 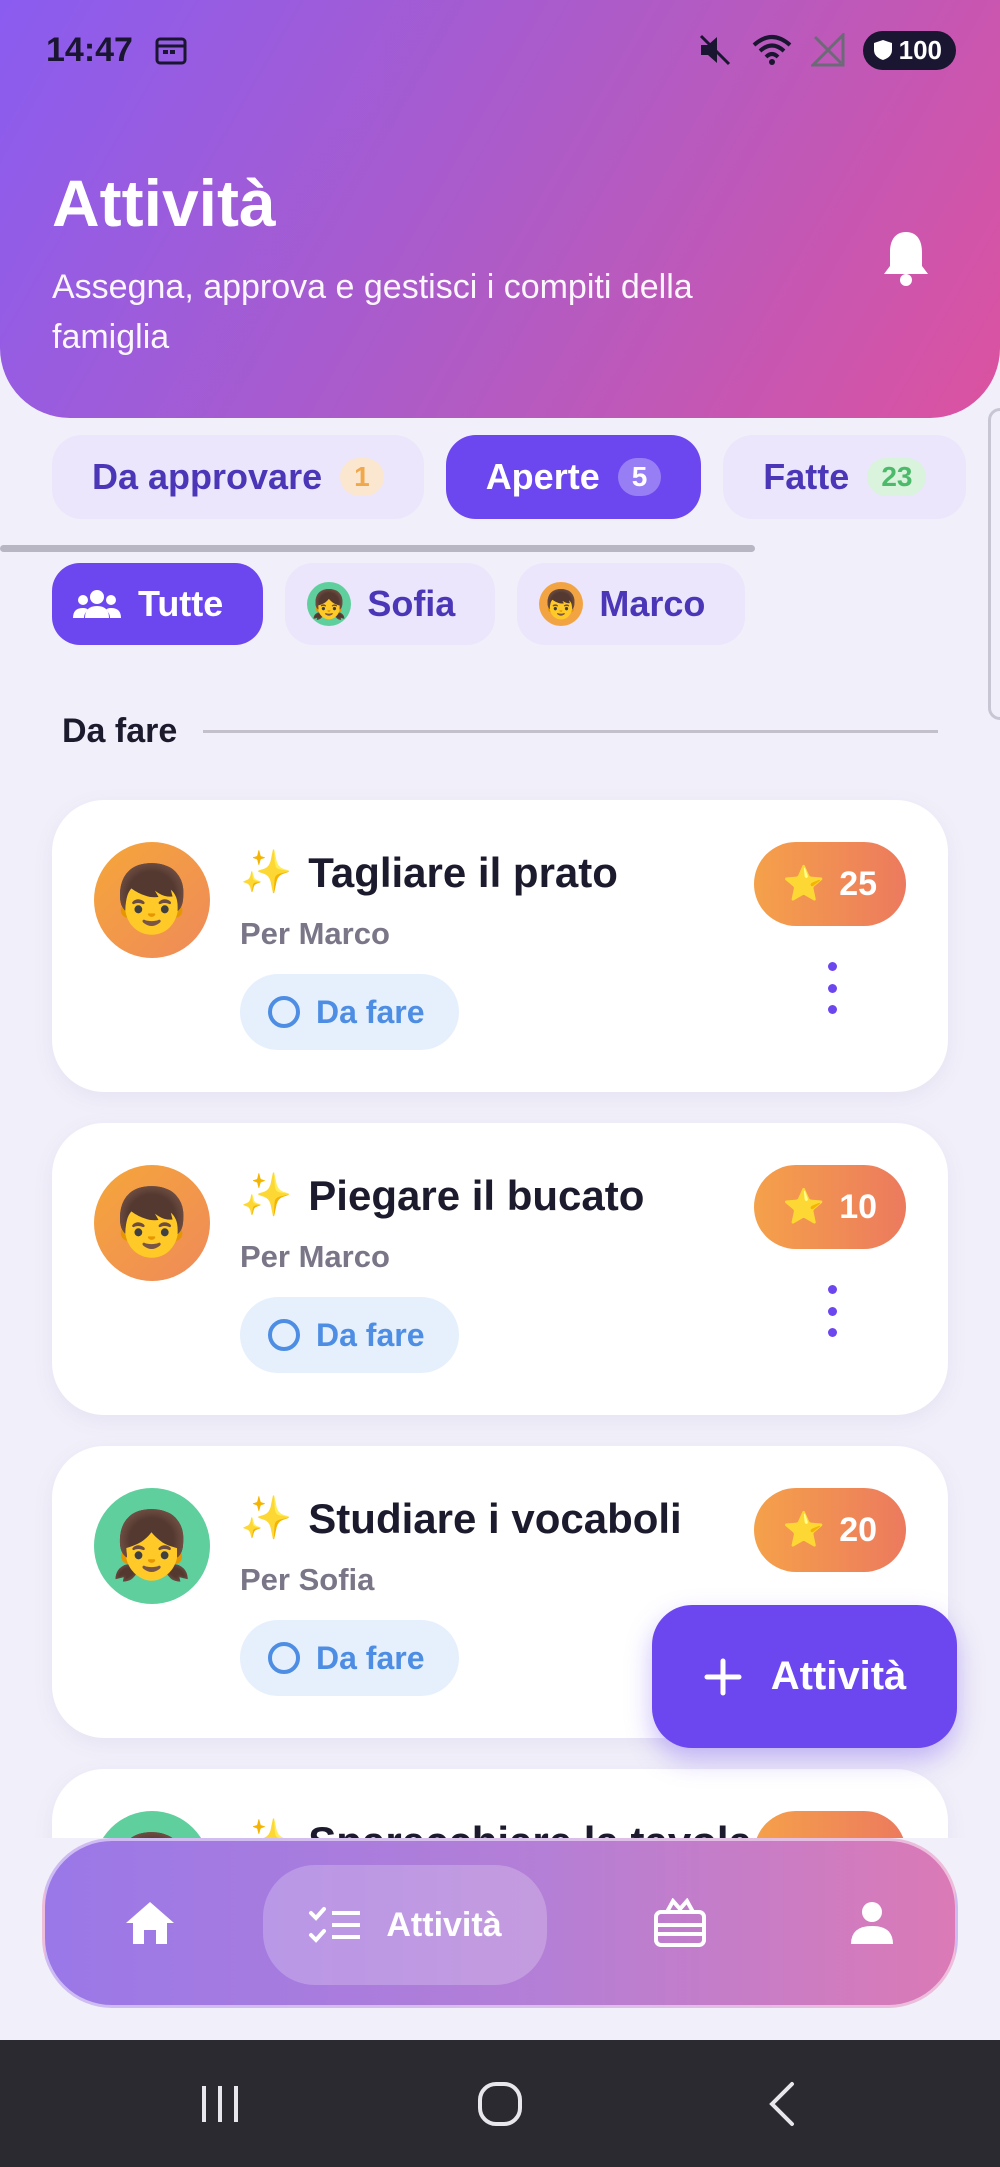 What do you see at coordinates (476, 1195) in the screenshot?
I see `task-title: Piegare il bucato` at bounding box center [476, 1195].